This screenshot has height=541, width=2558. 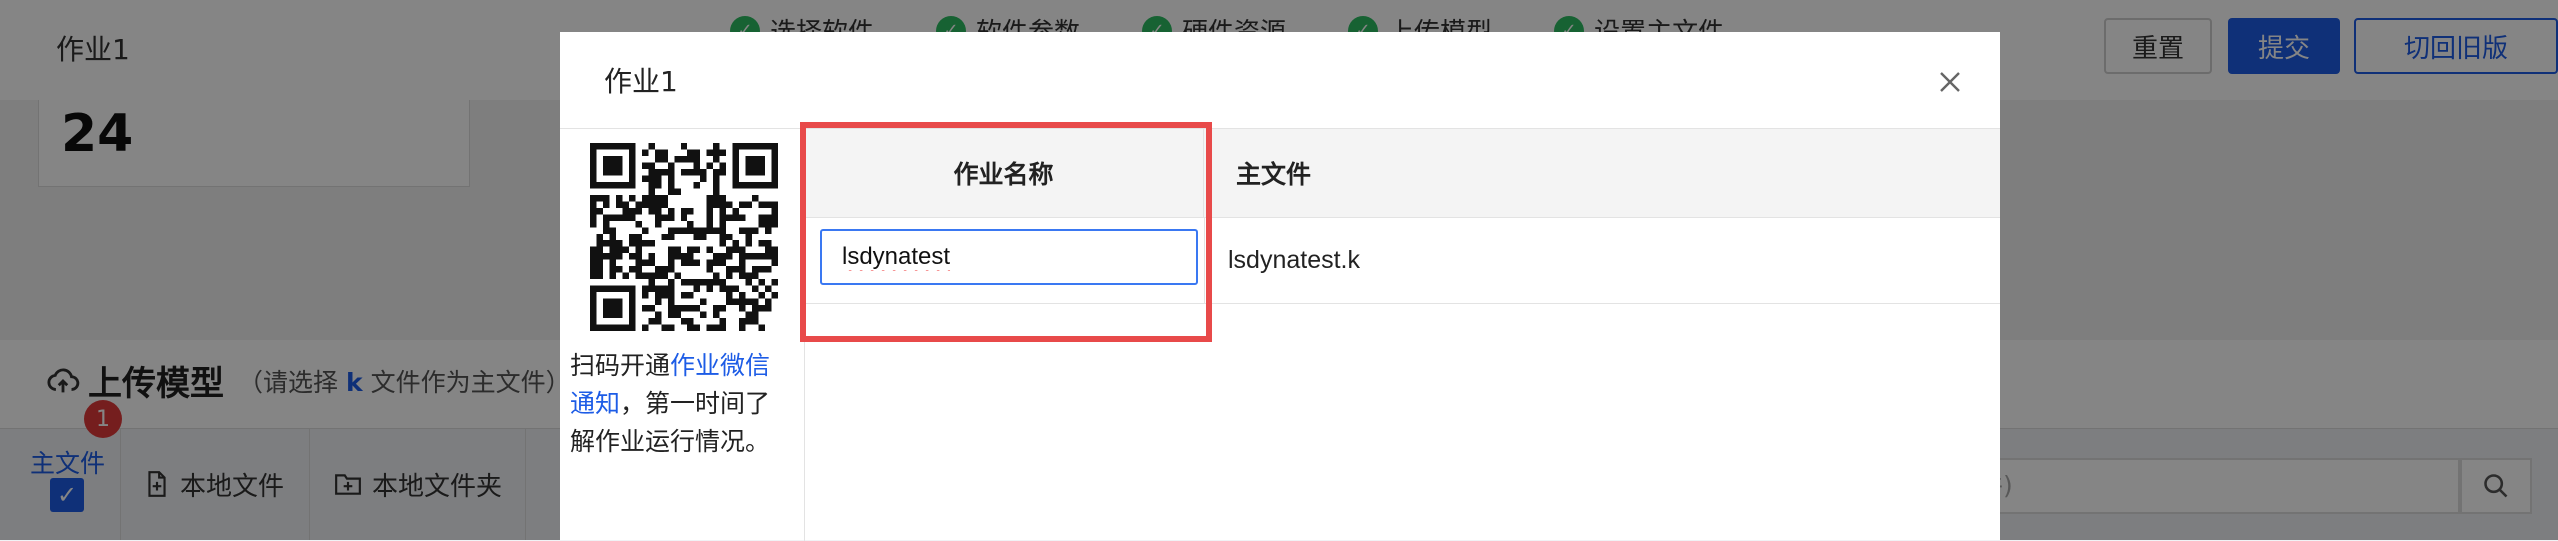 What do you see at coordinates (1402, 173) in the screenshot?
I see `table-header: 作业名称 主文件` at bounding box center [1402, 173].